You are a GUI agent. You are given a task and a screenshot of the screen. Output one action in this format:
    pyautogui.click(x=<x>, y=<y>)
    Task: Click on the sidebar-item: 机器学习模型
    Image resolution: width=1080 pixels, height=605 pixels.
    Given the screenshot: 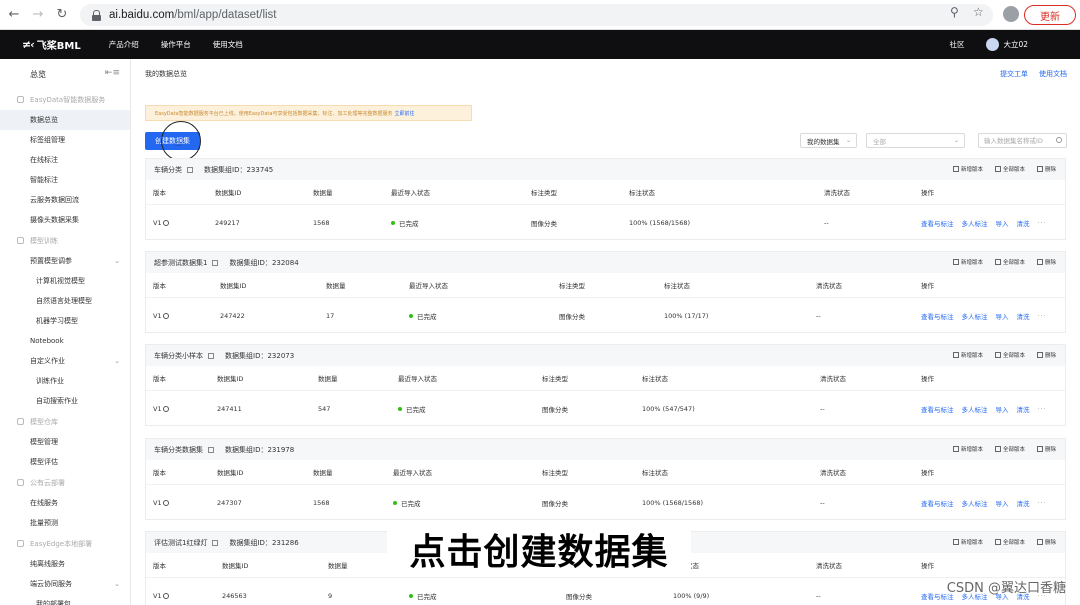 What is the action you would take?
    pyautogui.click(x=65, y=321)
    